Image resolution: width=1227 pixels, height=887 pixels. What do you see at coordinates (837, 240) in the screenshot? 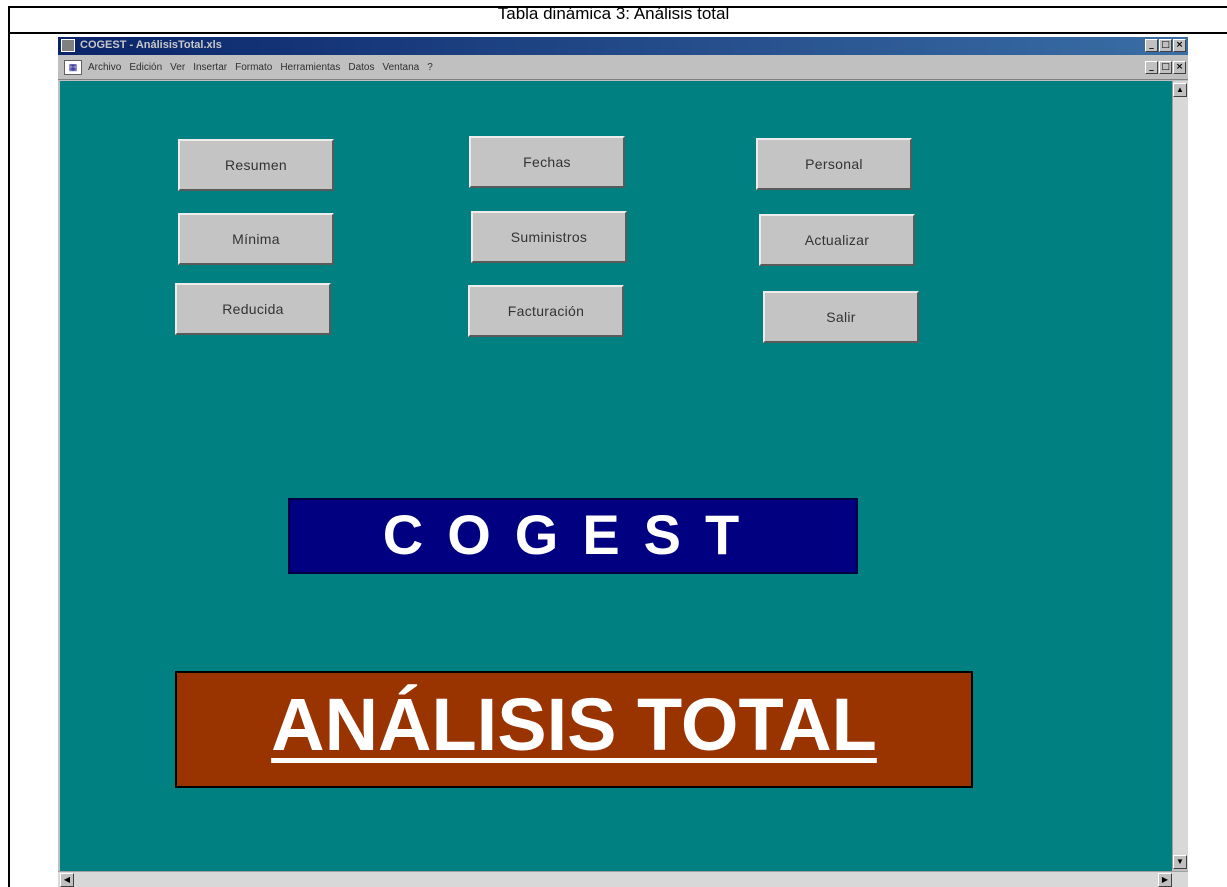
I see `actualizar-button: Actualizar` at bounding box center [837, 240].